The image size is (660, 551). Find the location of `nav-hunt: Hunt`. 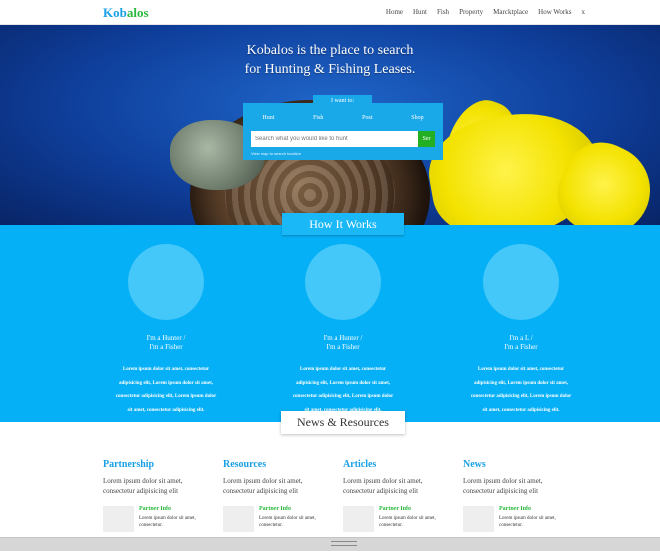

nav-hunt: Hunt is located at coordinates (420, 12).